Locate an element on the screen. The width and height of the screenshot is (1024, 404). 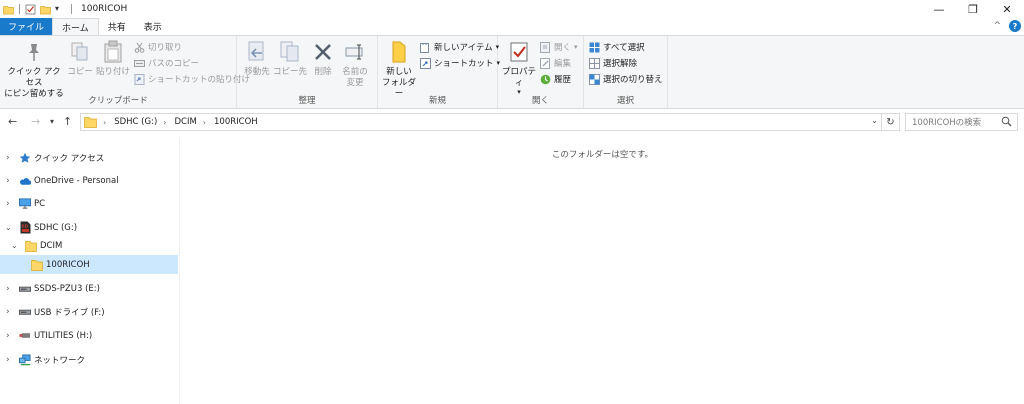
properties-label: プロパティ is located at coordinates (518, 77).